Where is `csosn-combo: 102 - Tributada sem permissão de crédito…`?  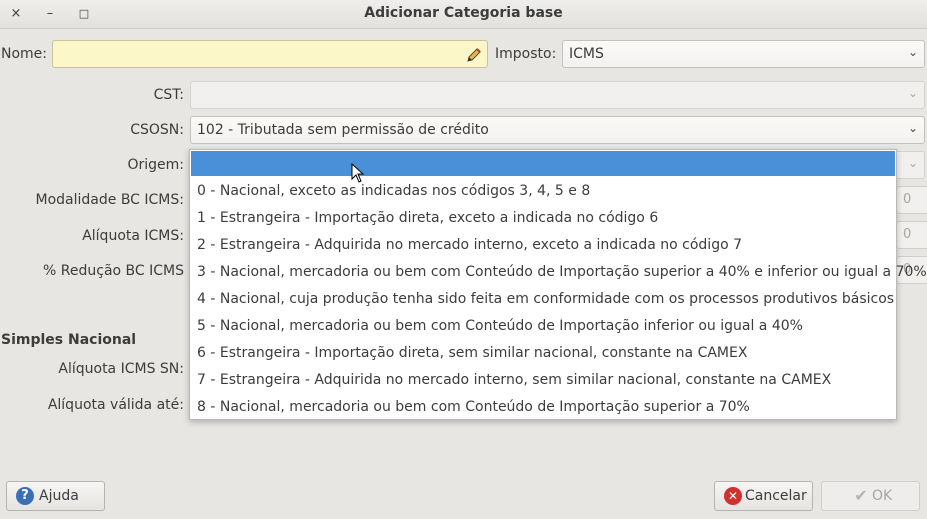 csosn-combo: 102 - Tributada sem permissão de crédito… is located at coordinates (557, 130).